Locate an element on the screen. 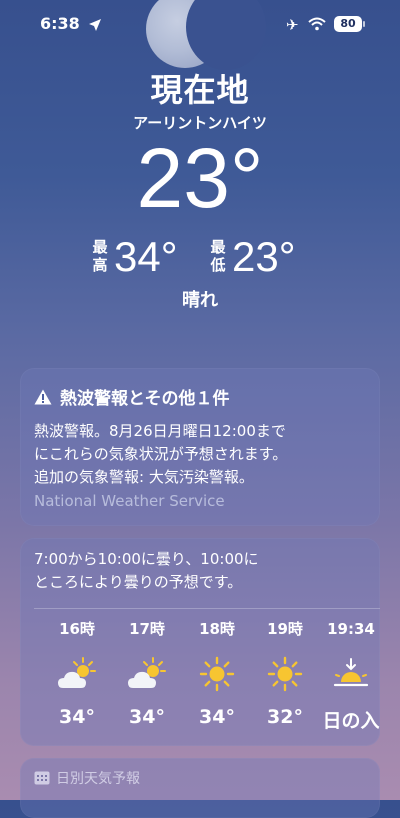  sunset-icon is located at coordinates (351, 674).